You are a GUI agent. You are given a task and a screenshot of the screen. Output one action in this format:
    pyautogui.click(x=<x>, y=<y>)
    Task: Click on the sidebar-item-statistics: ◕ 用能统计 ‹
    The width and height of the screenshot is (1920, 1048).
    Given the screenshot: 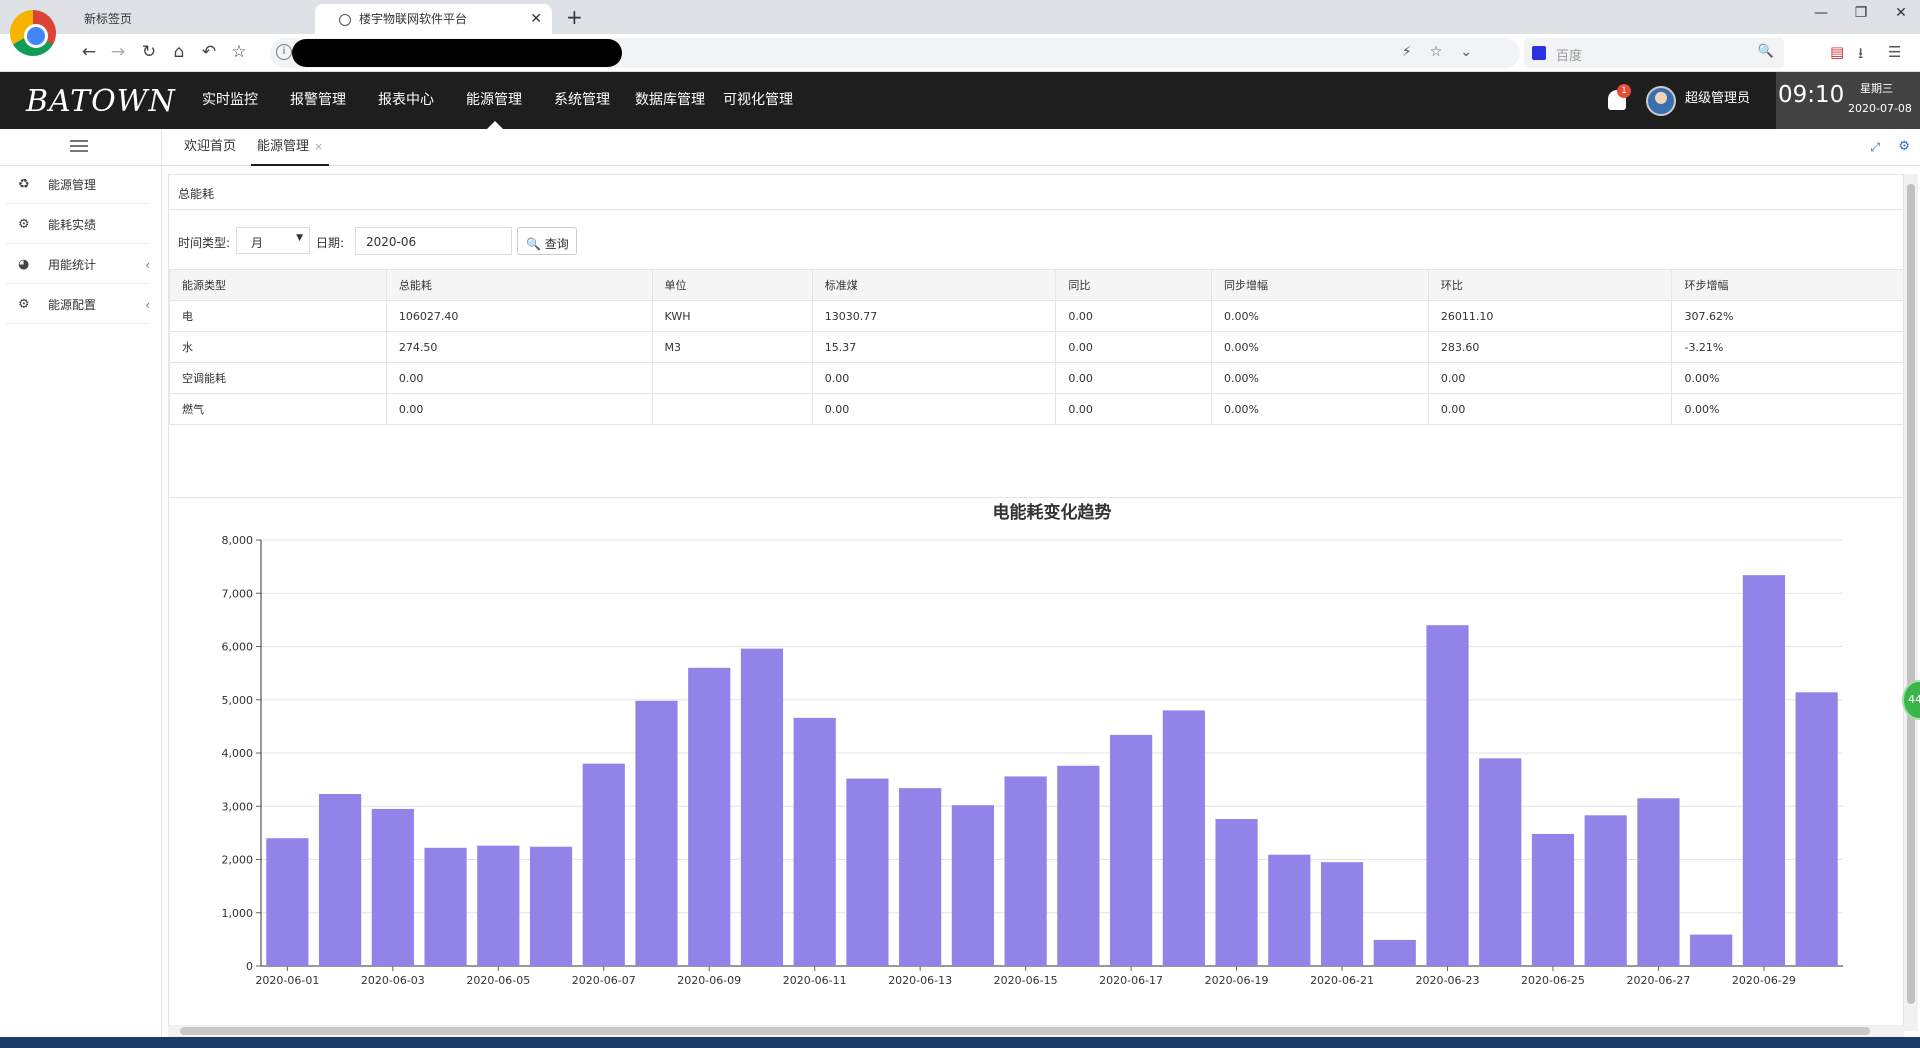 What is the action you would take?
    pyautogui.click(x=78, y=265)
    